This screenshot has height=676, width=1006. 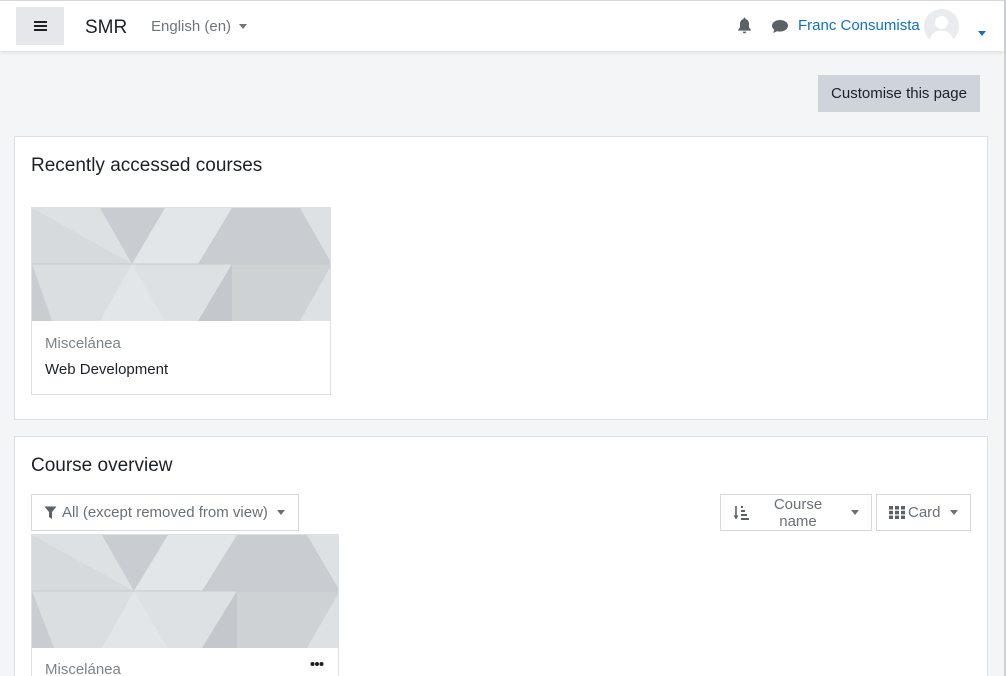 I want to click on language-label: English (en), so click(x=191, y=26).